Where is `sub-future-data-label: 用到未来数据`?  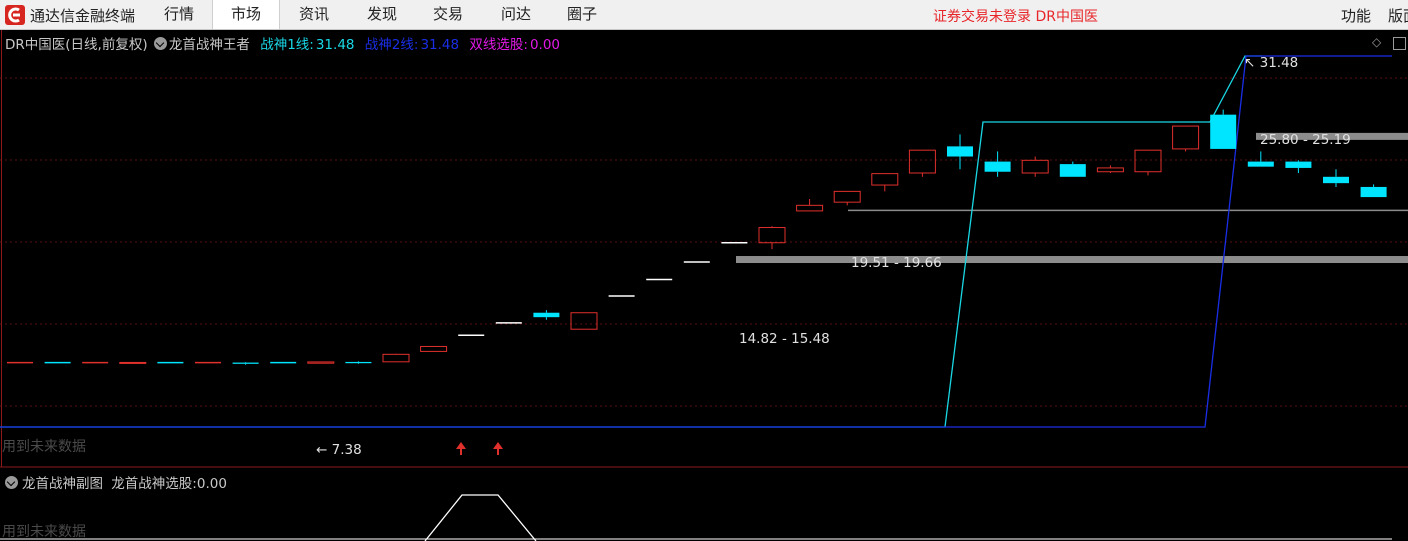
sub-future-data-label: 用到未来数据 is located at coordinates (44, 532).